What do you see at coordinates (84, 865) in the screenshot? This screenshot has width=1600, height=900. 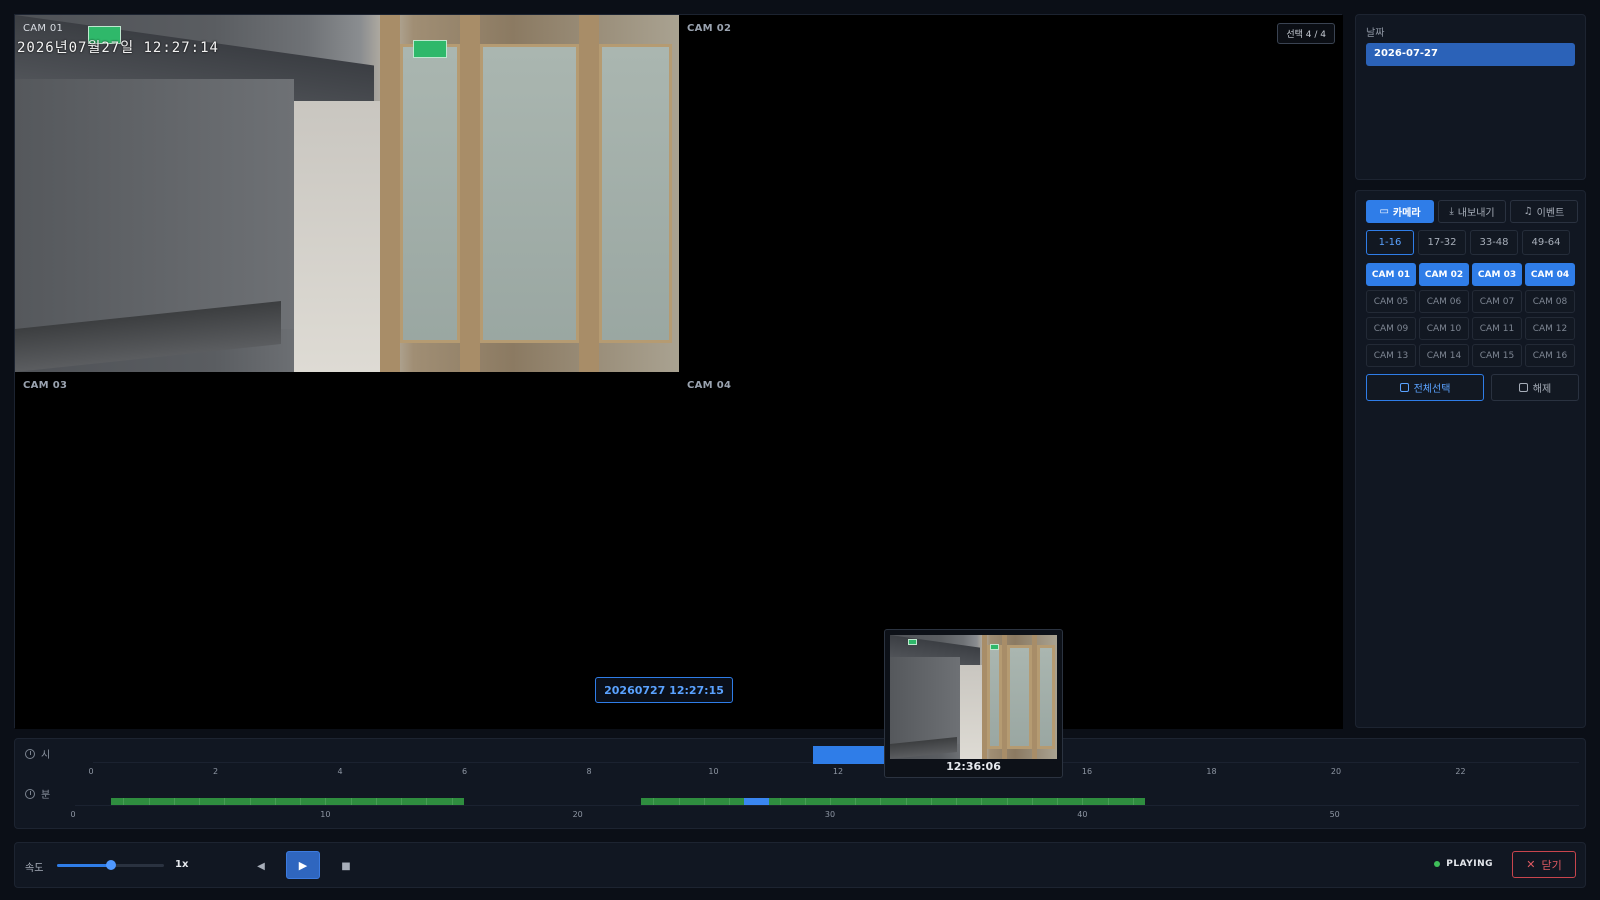 I see `speed-slider-fill` at bounding box center [84, 865].